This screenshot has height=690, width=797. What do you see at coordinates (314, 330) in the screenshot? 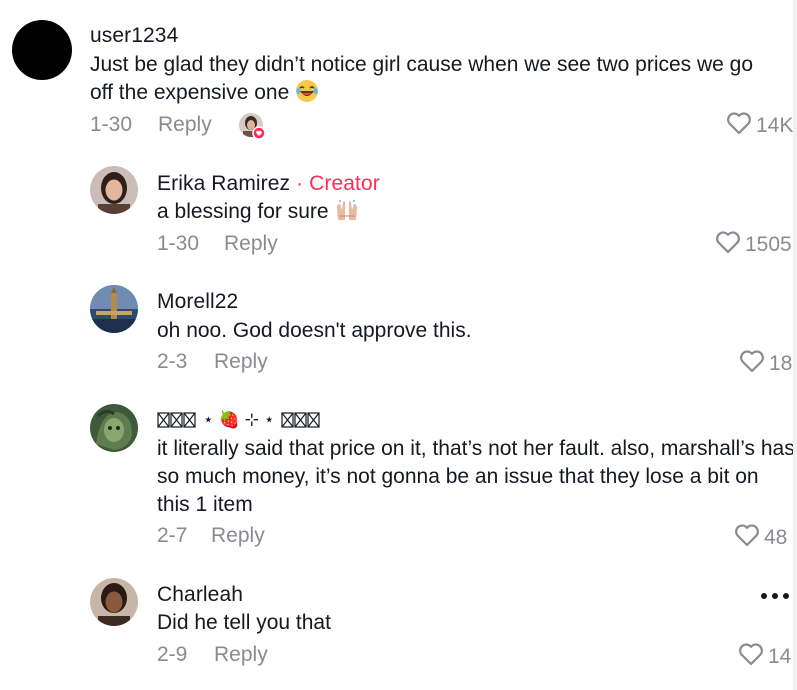
I see `comment-text: oh noo. God doesn't approve this.` at bounding box center [314, 330].